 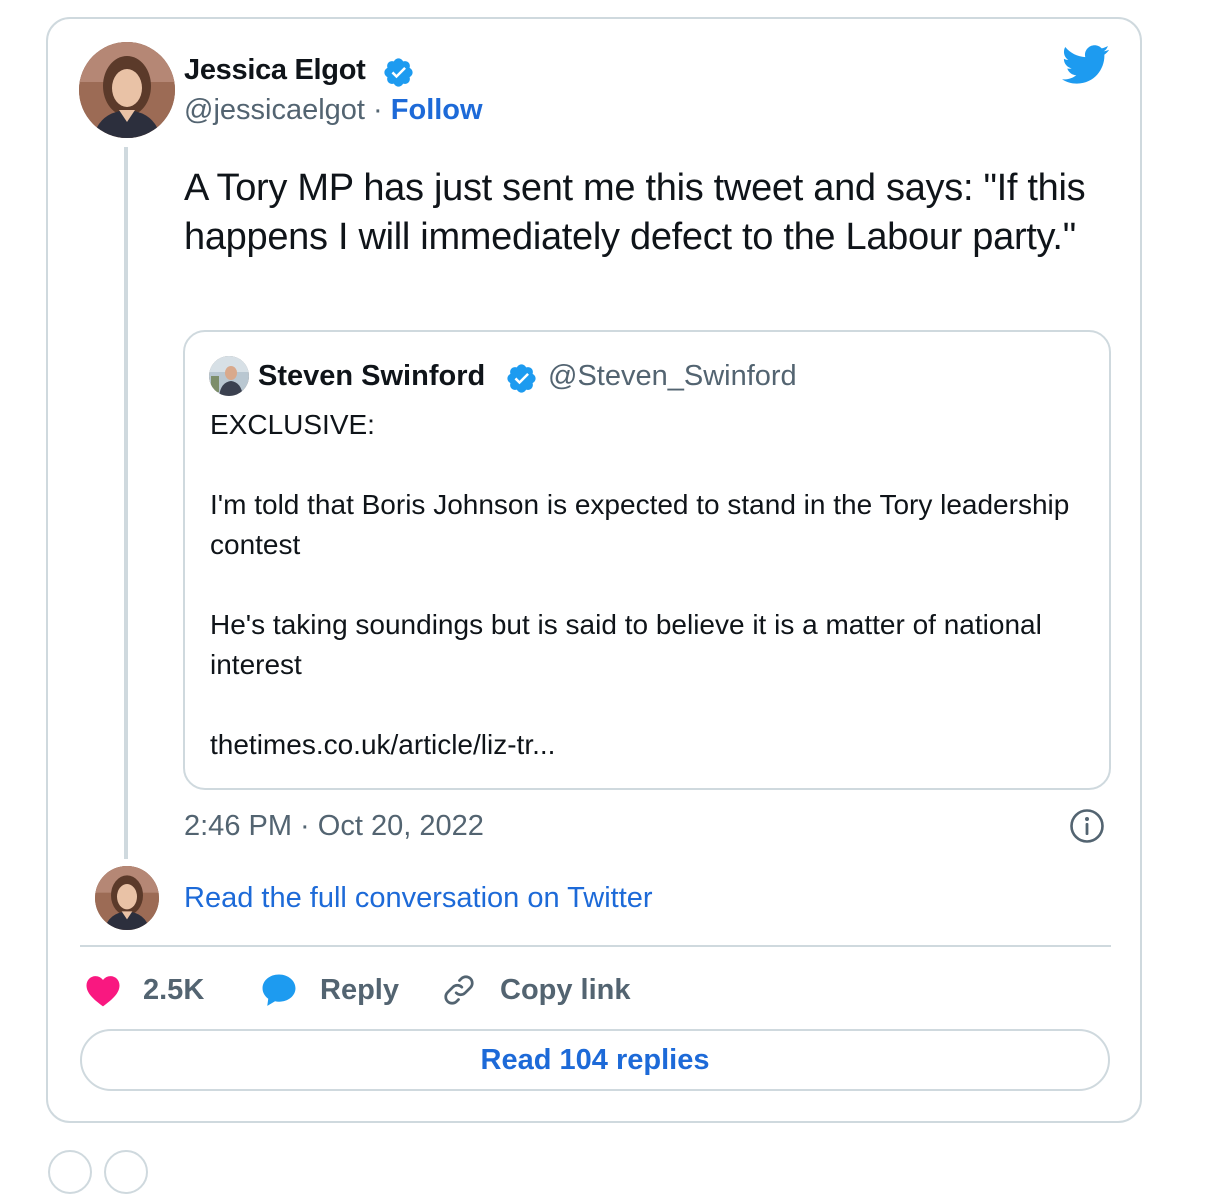 What do you see at coordinates (371, 376) in the screenshot?
I see `quoted-author-name: Steven Swinford` at bounding box center [371, 376].